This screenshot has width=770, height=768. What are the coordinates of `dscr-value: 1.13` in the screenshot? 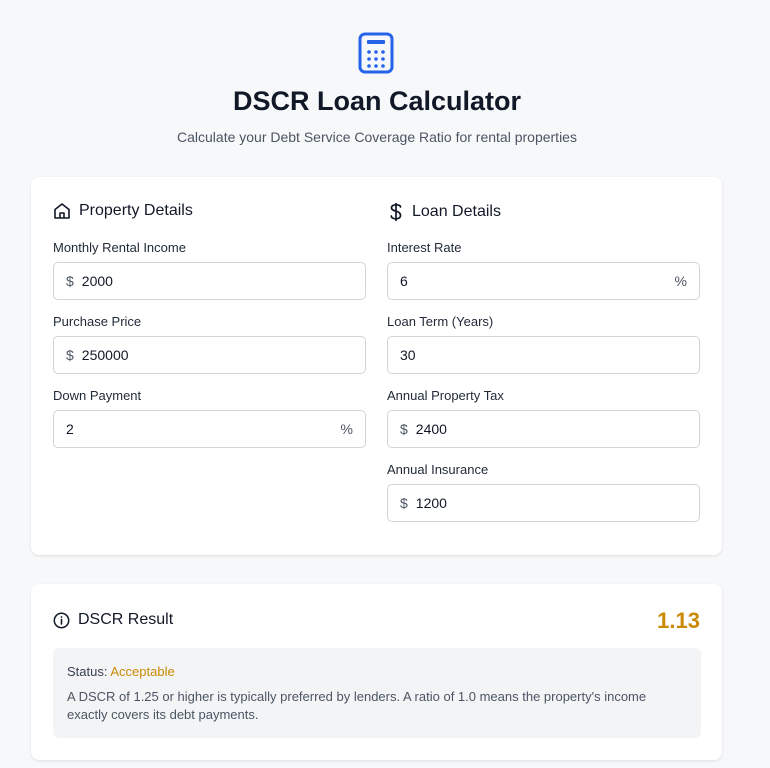 It's located at (678, 620).